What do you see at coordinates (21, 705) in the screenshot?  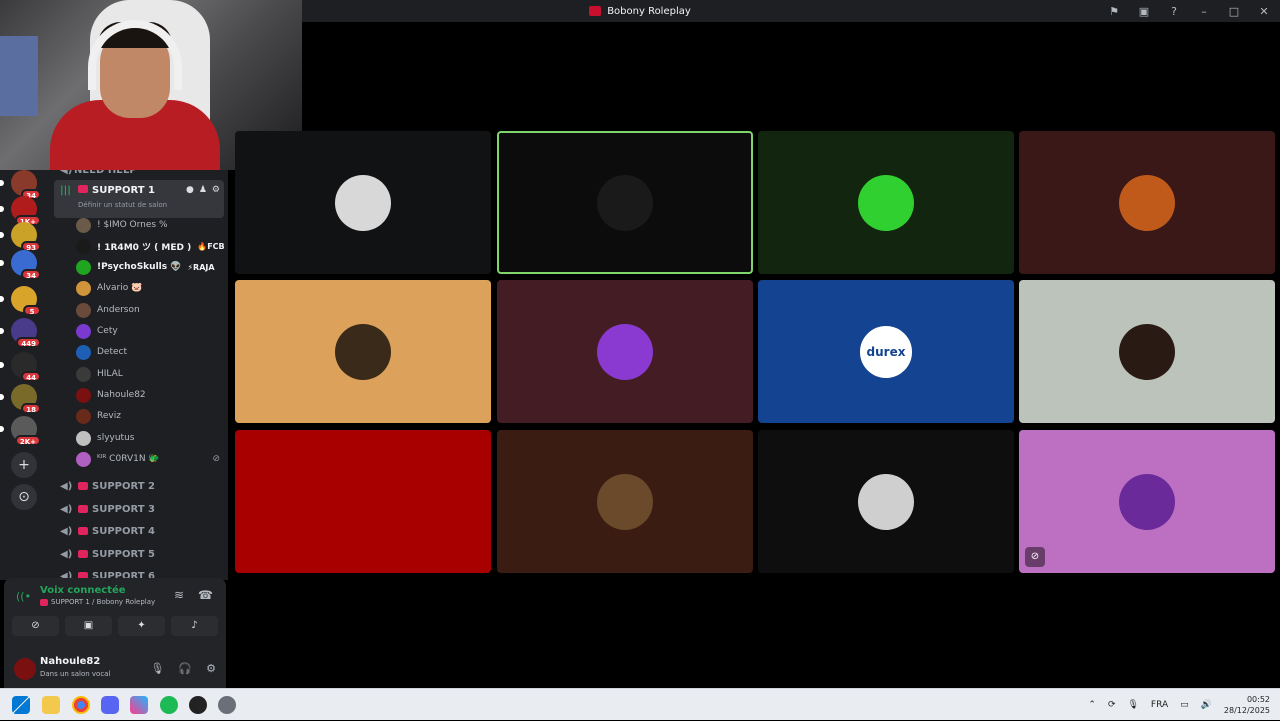 I see `start-button-icon` at bounding box center [21, 705].